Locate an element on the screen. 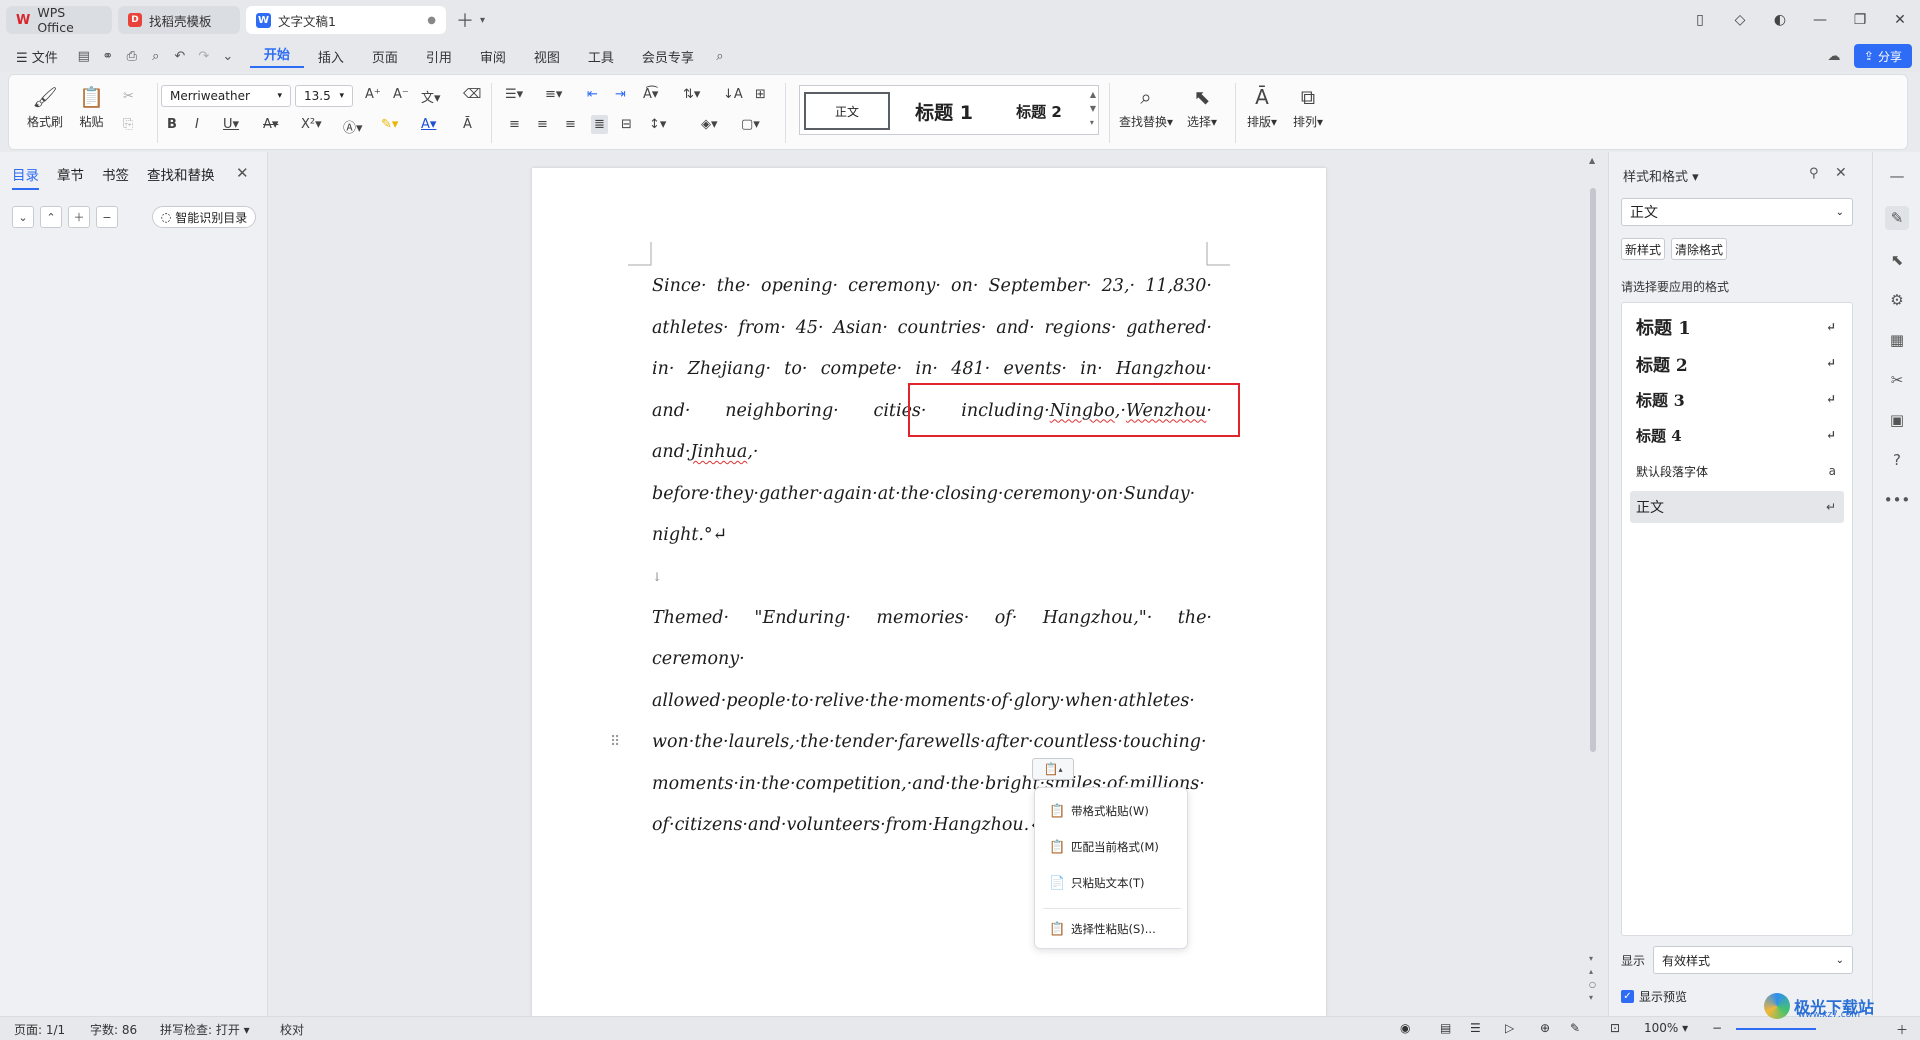  chart-icon: ▦ is located at coordinates (1897, 340).